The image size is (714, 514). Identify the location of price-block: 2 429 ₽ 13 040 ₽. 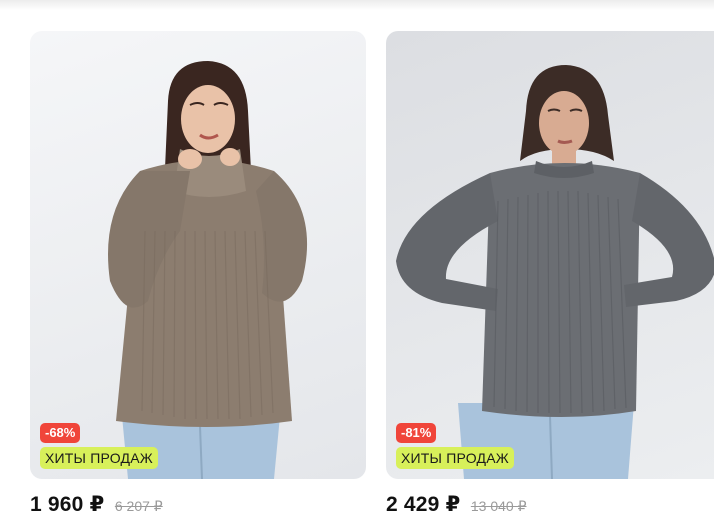
(456, 503).